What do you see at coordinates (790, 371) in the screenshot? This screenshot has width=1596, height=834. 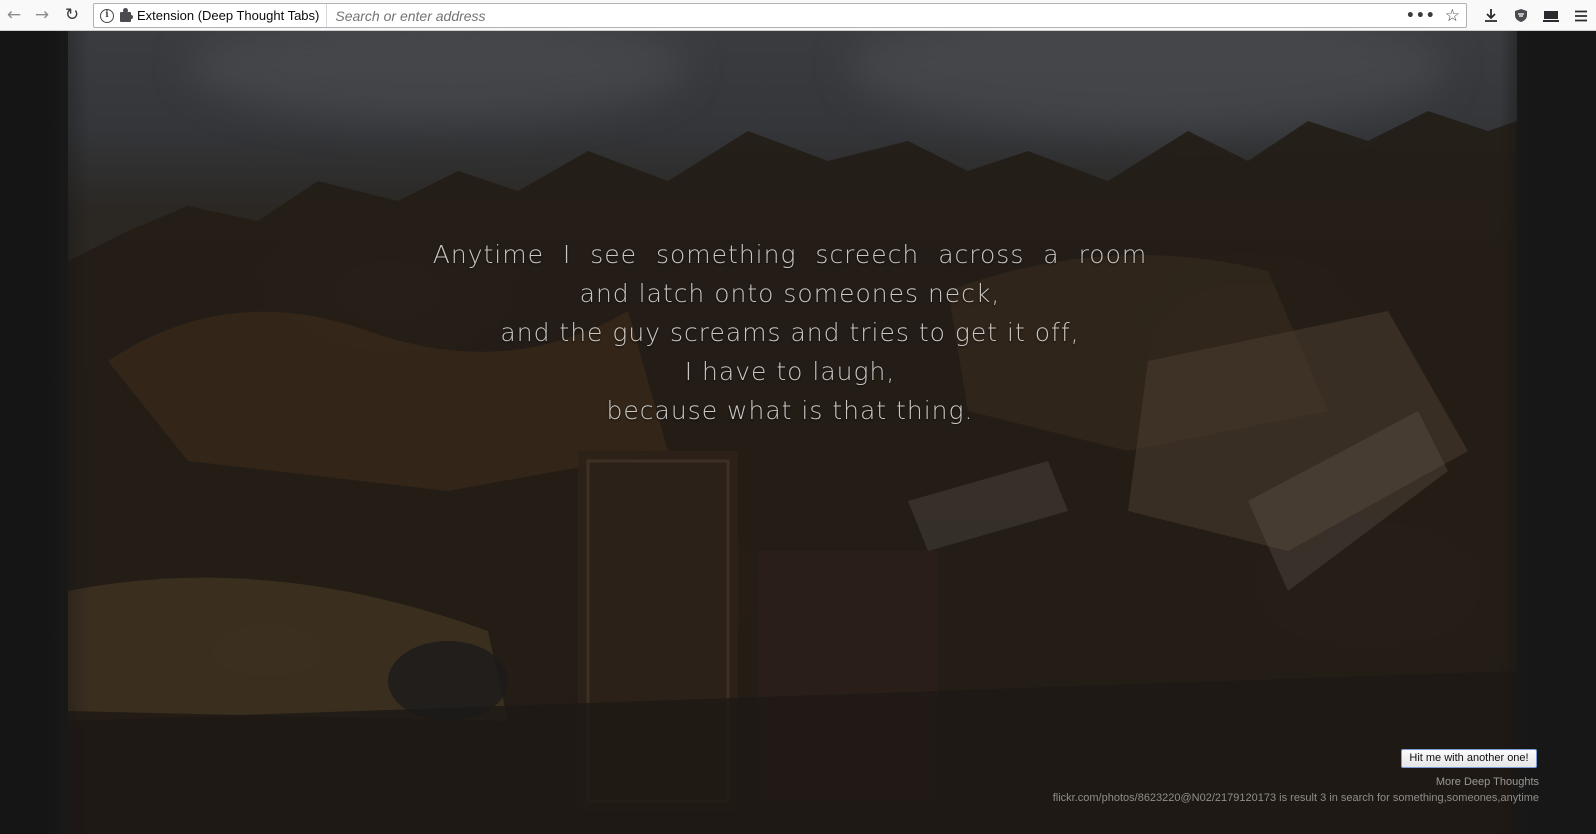 I see `quote-line: I have to laugh,` at bounding box center [790, 371].